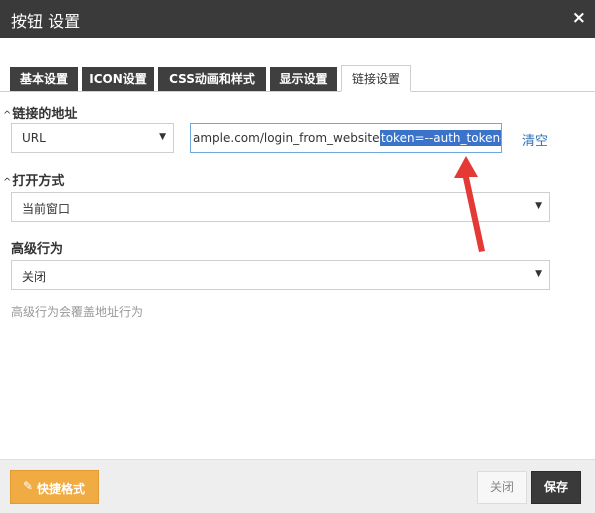  What do you see at coordinates (44, 79) in the screenshot?
I see `tab-basic-settings: 基本设置` at bounding box center [44, 79].